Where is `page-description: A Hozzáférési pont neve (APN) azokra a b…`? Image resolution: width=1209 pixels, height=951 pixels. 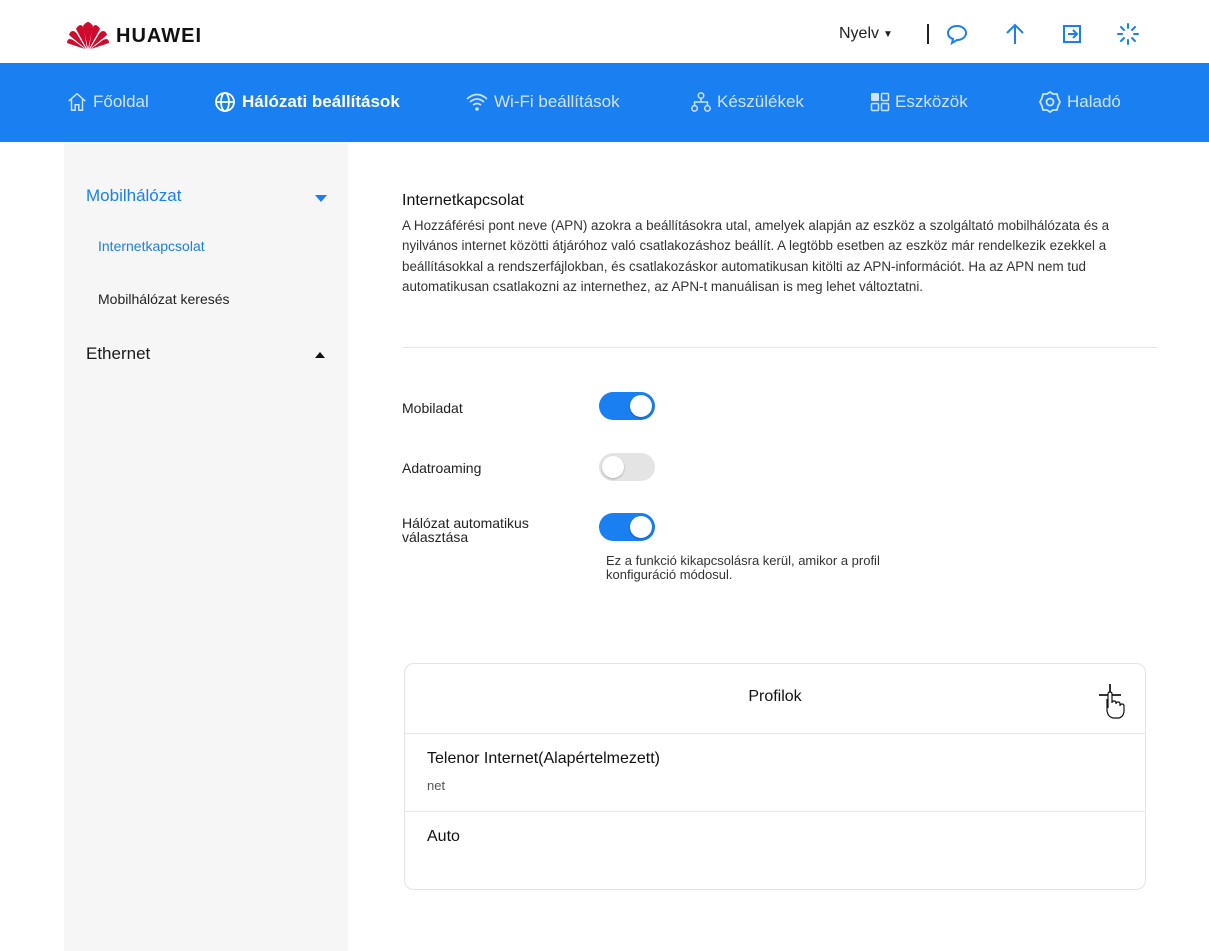 page-description: A Hozzáférési pont neve (APN) azokra a b… is located at coordinates (756, 256).